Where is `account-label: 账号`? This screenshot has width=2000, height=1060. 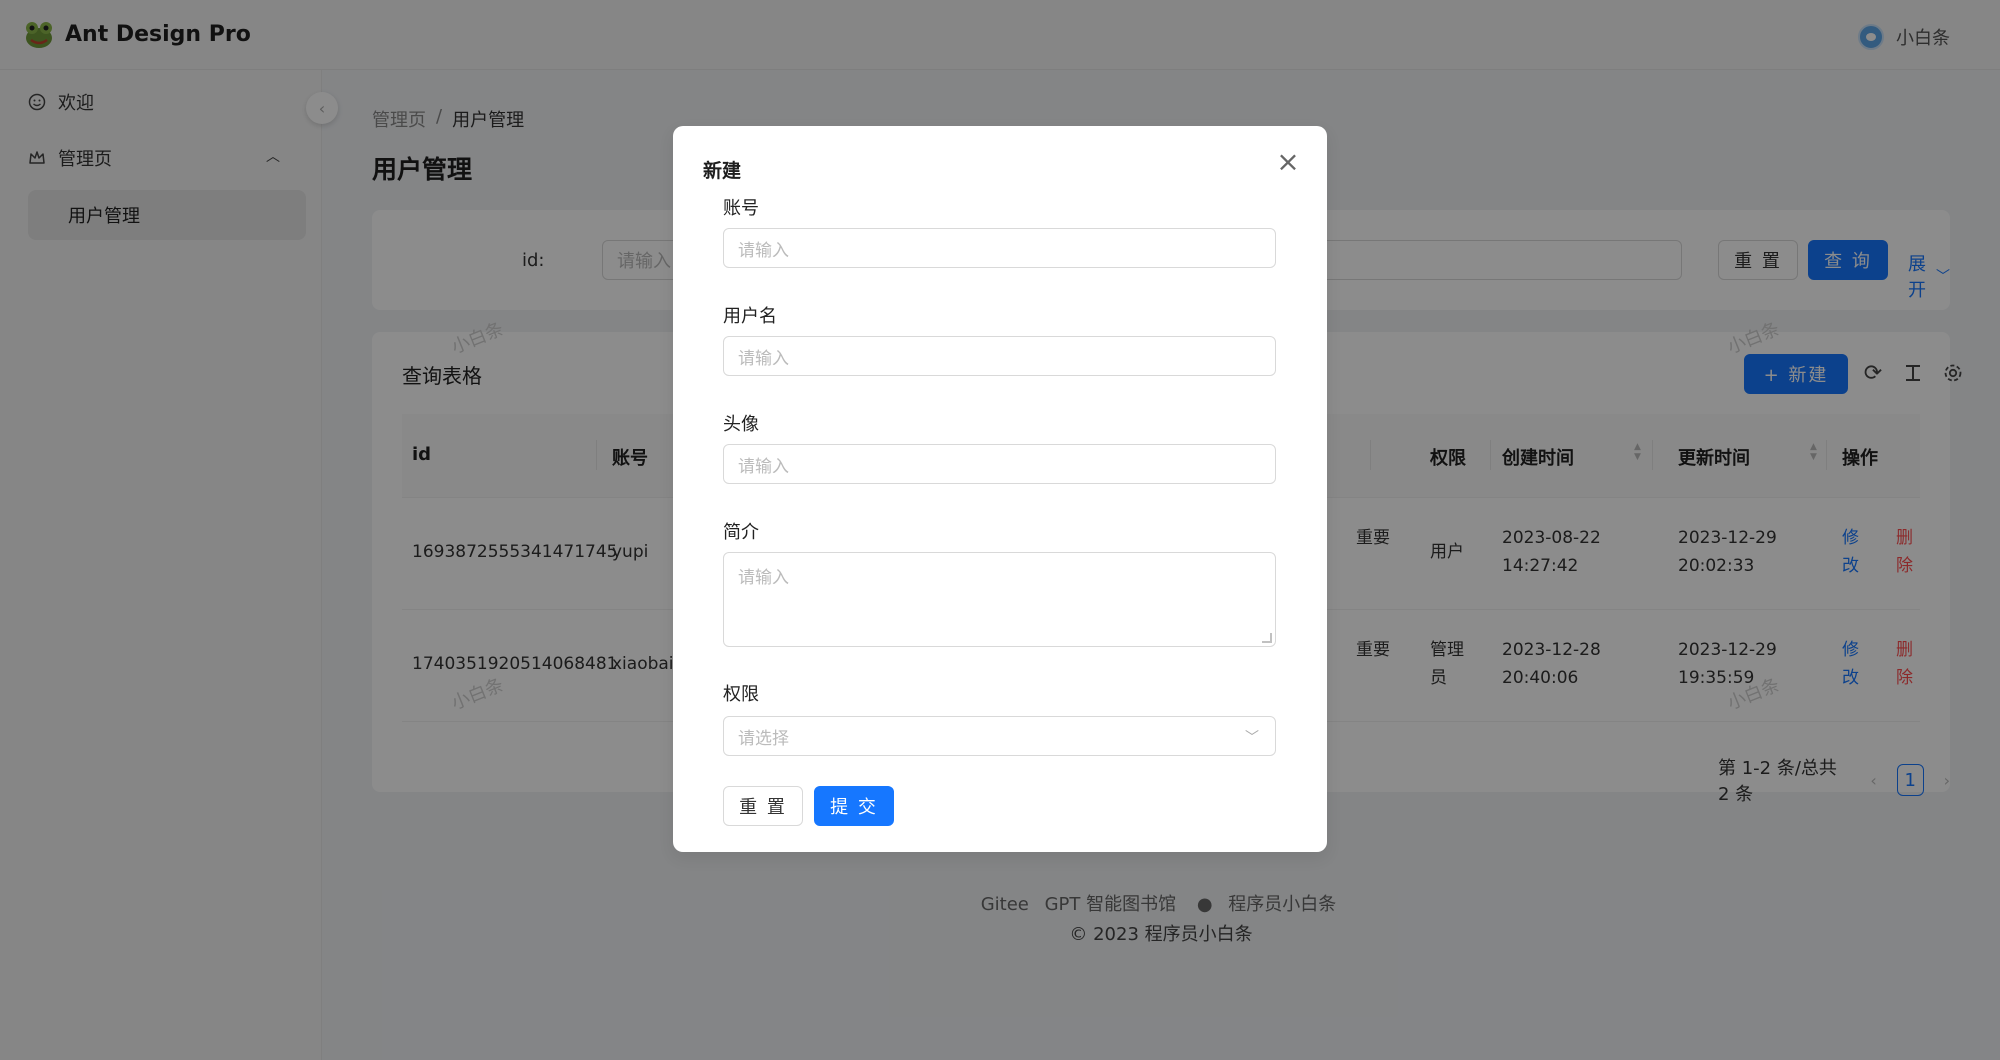 account-label: 账号 is located at coordinates (741, 208).